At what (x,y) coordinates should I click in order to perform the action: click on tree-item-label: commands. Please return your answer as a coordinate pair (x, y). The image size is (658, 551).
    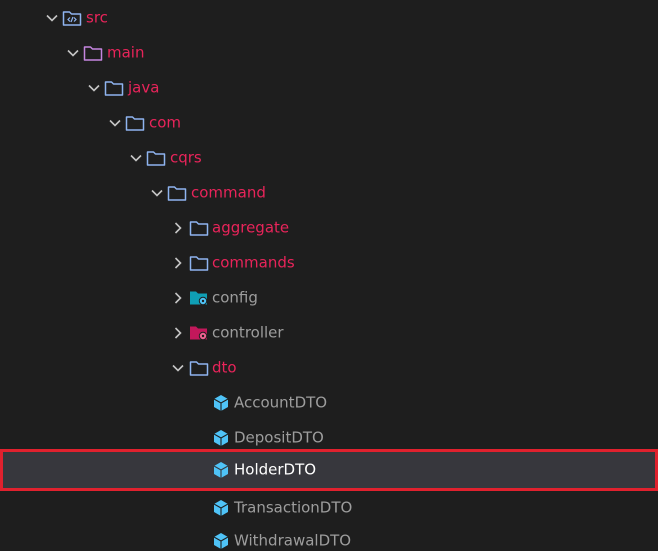
    Looking at the image, I should click on (253, 262).